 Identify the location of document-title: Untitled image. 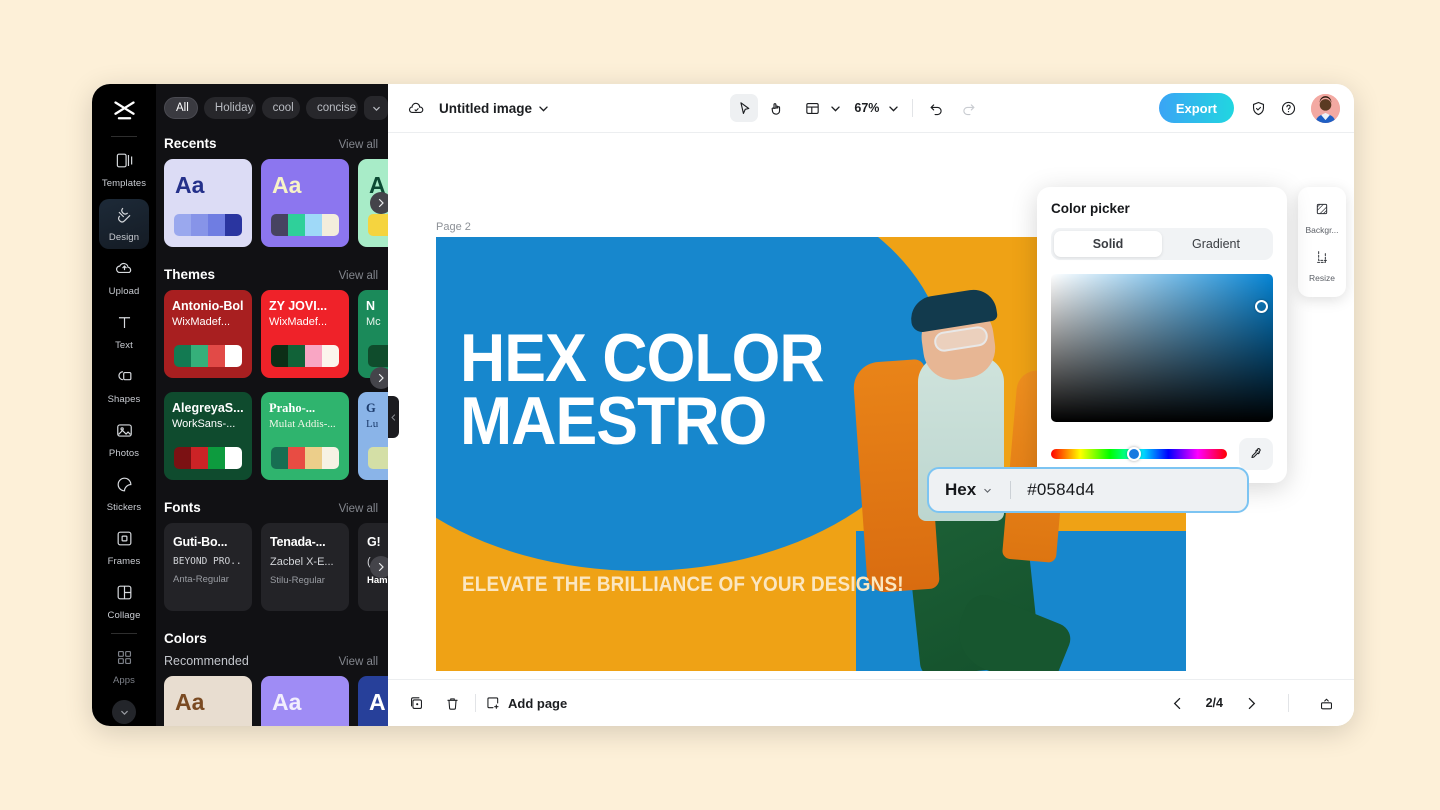
(485, 108).